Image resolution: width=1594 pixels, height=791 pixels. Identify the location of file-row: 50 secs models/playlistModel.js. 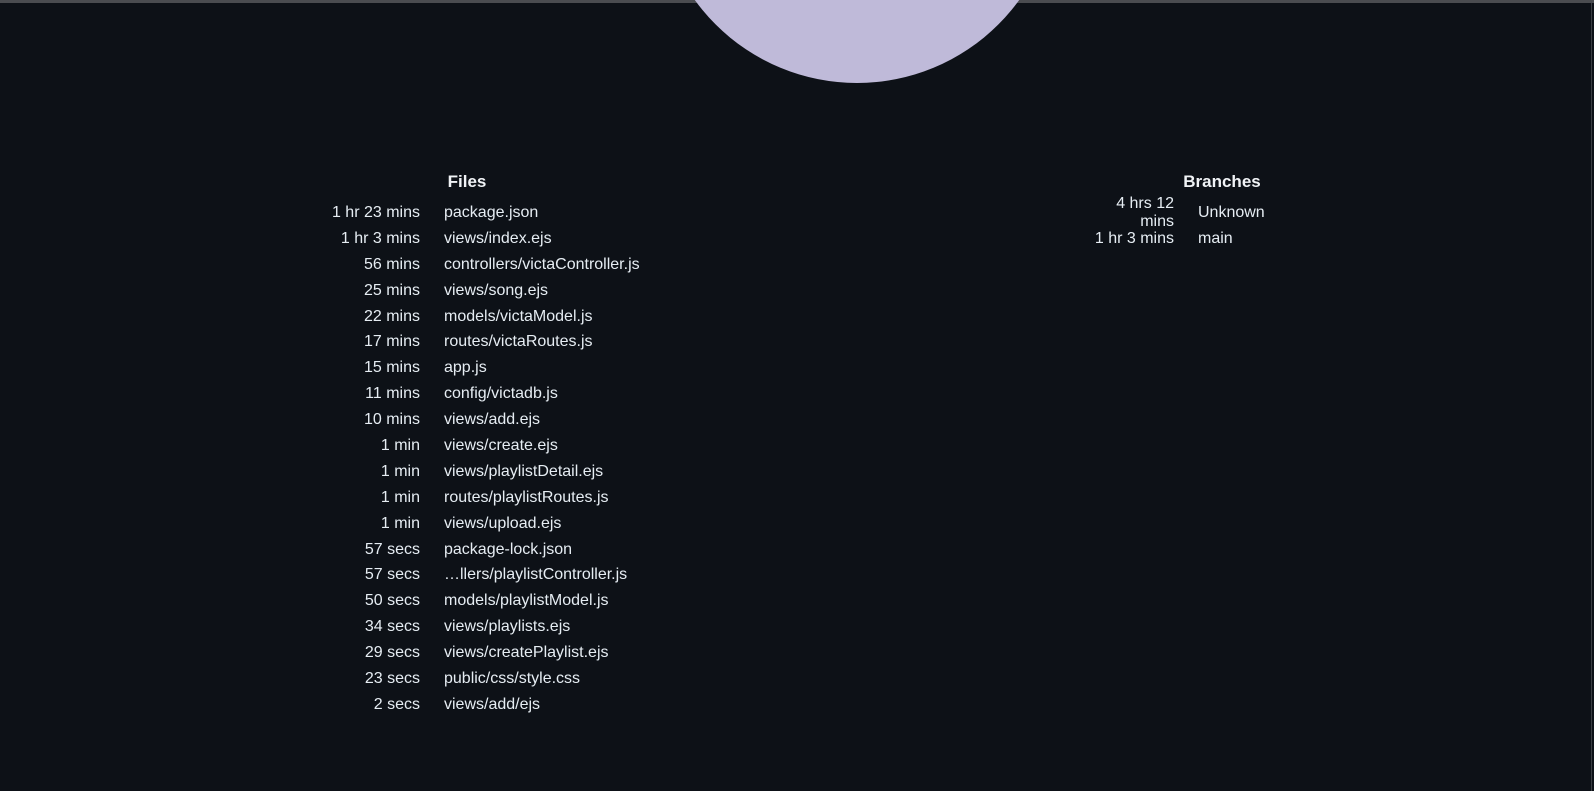
(485, 601).